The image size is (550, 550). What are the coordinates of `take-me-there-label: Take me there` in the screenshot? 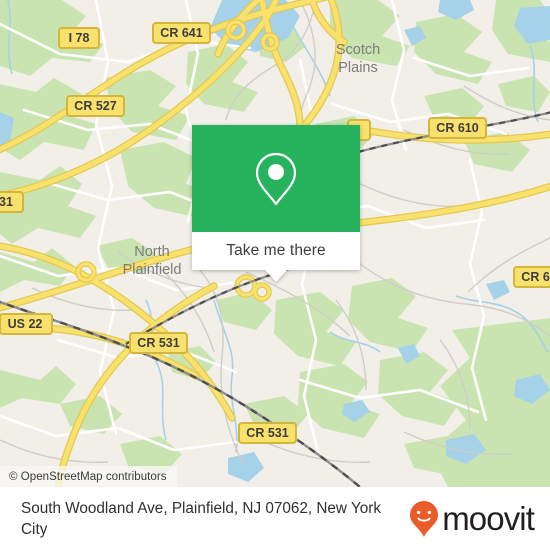 It's located at (276, 250).